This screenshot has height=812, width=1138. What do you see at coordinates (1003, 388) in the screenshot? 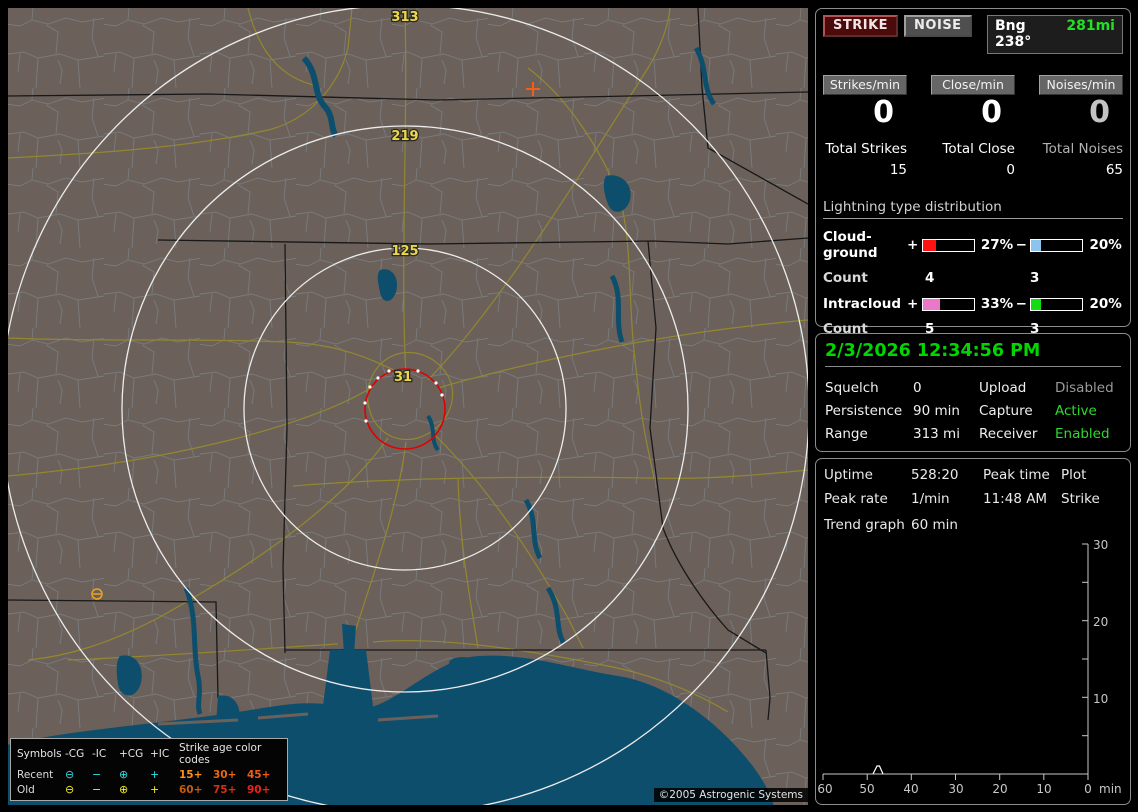
I see `upload-label: Upload` at bounding box center [1003, 388].